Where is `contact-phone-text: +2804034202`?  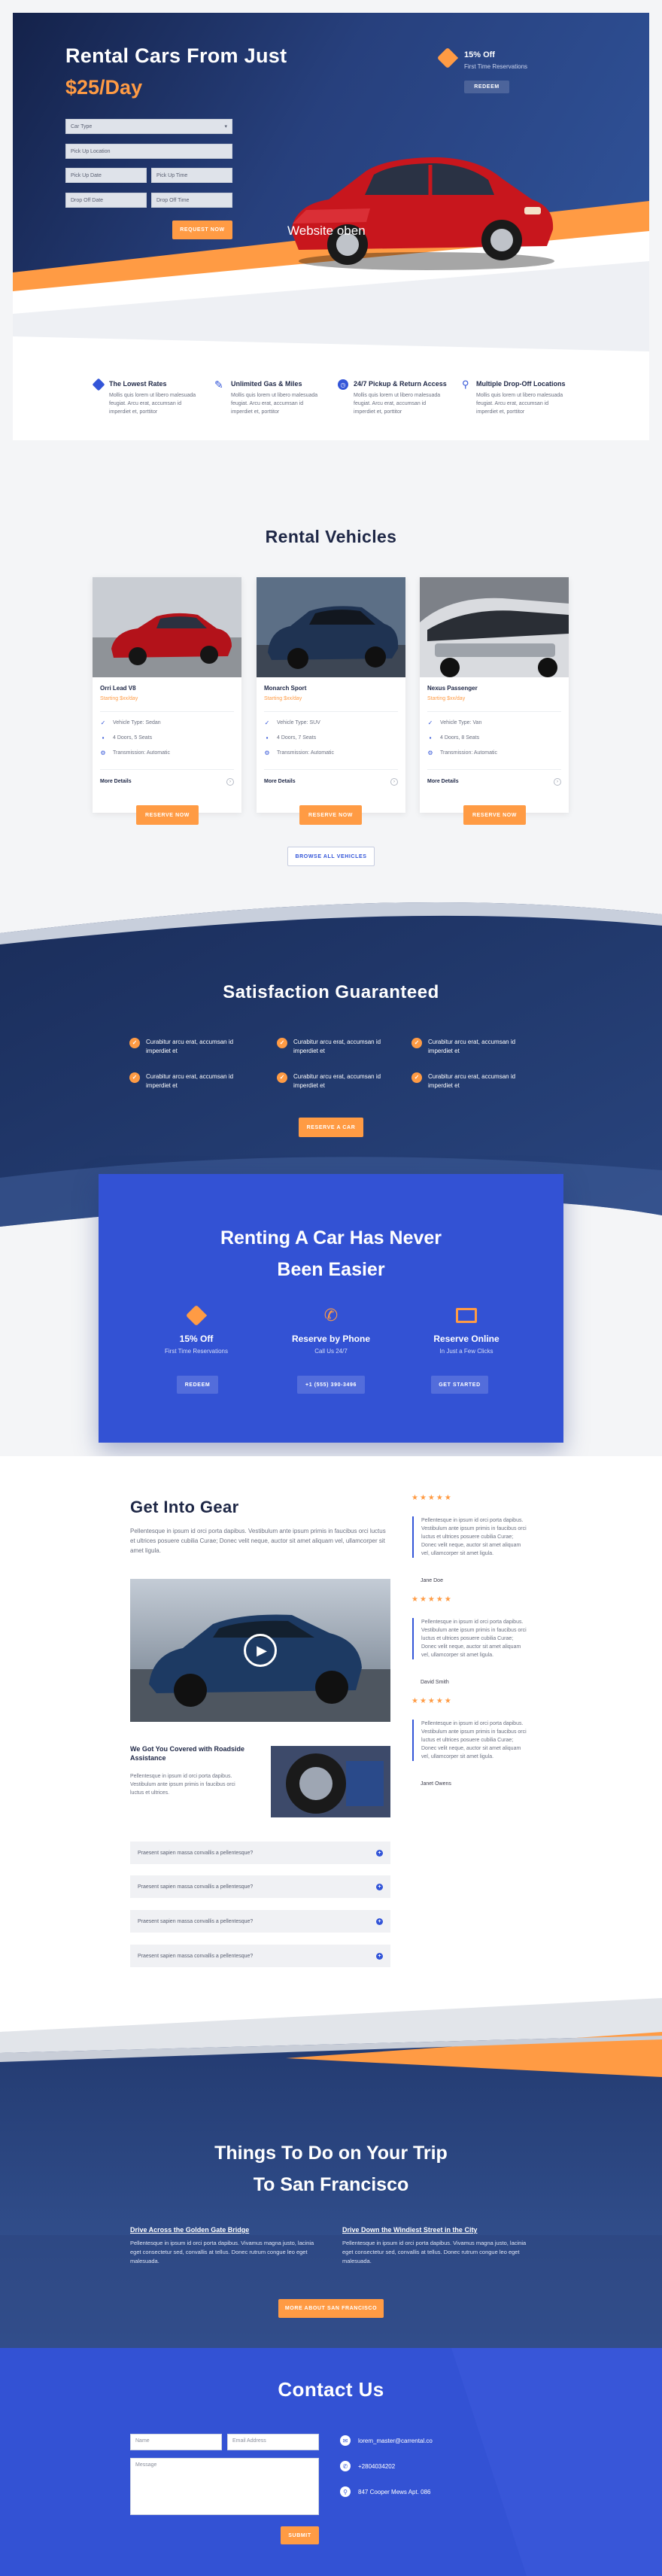
contact-phone-text: +2804034202 is located at coordinates (377, 2466).